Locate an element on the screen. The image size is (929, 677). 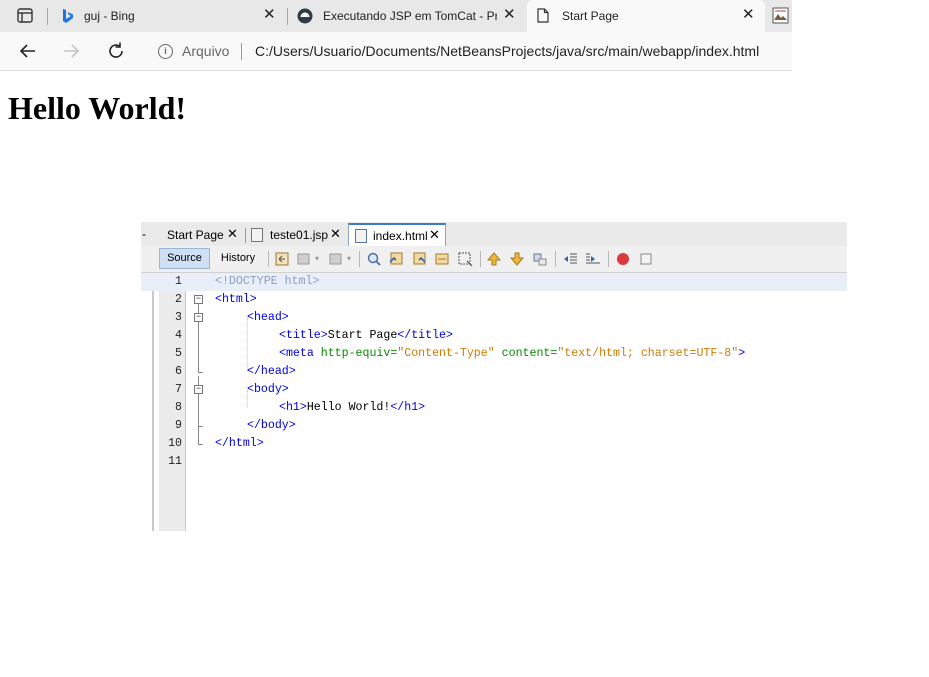
code-text: <!DOCTYPE html> is located at coordinates (267, 282).